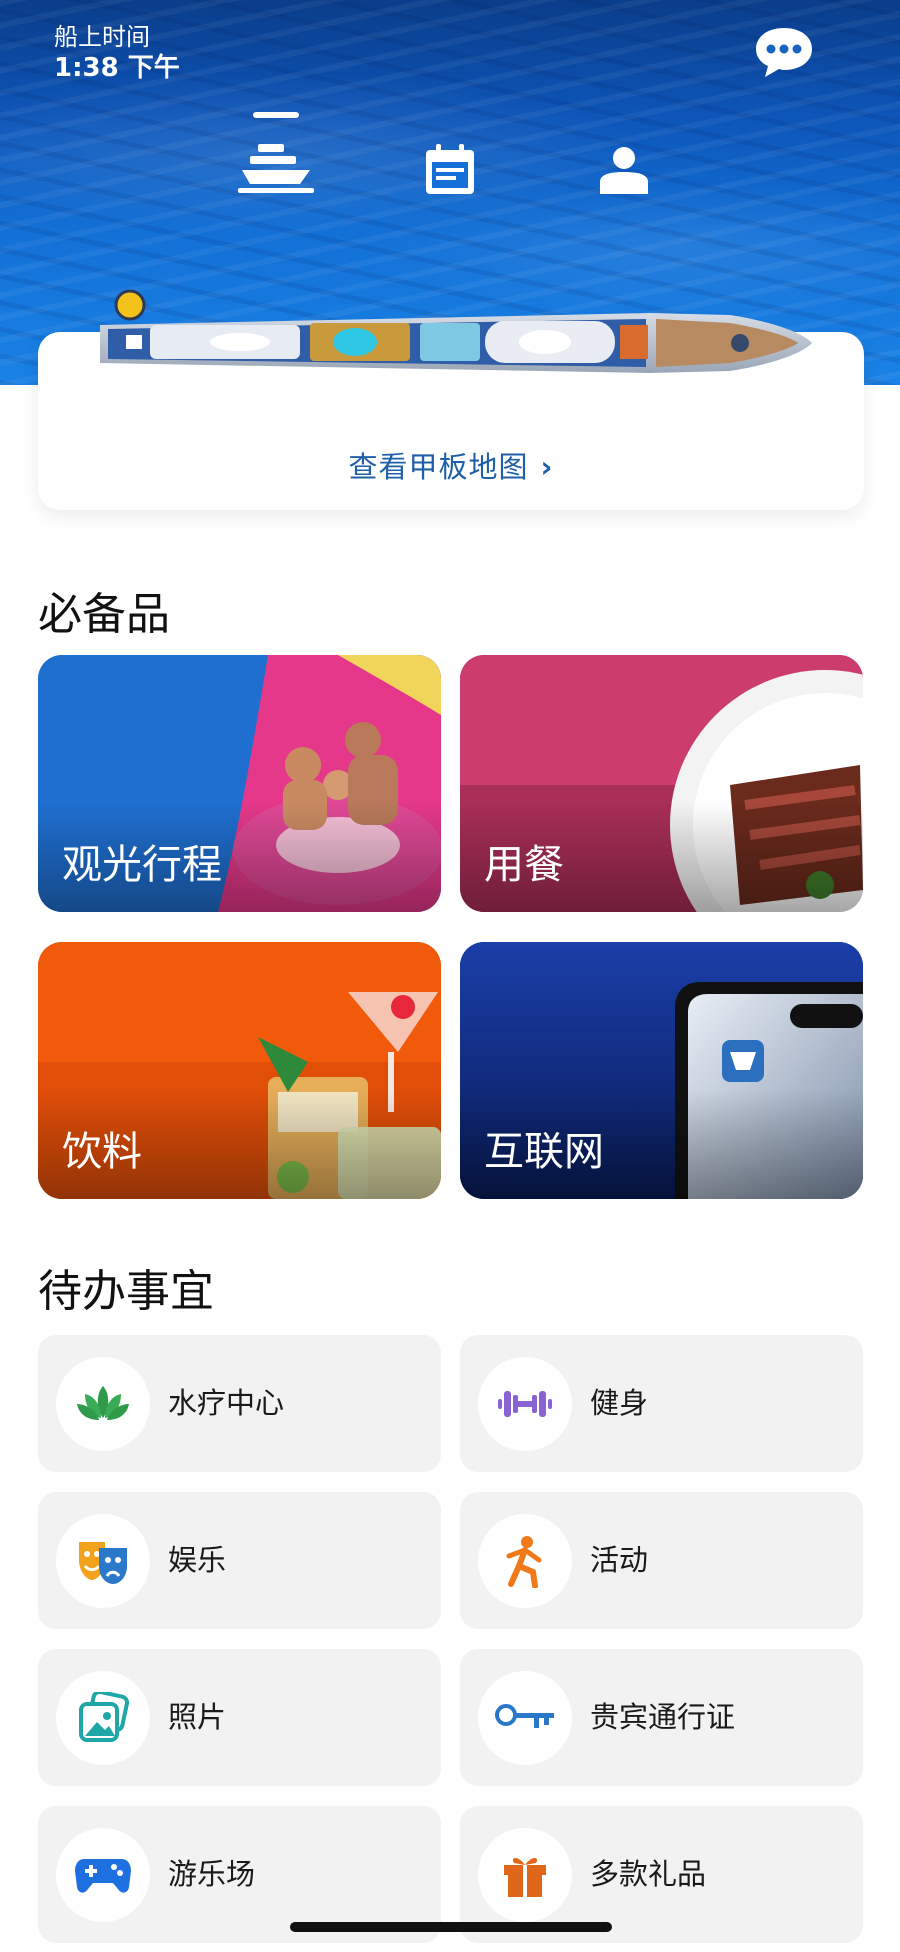  I want to click on tile-label: 互联网, so click(544, 1152).